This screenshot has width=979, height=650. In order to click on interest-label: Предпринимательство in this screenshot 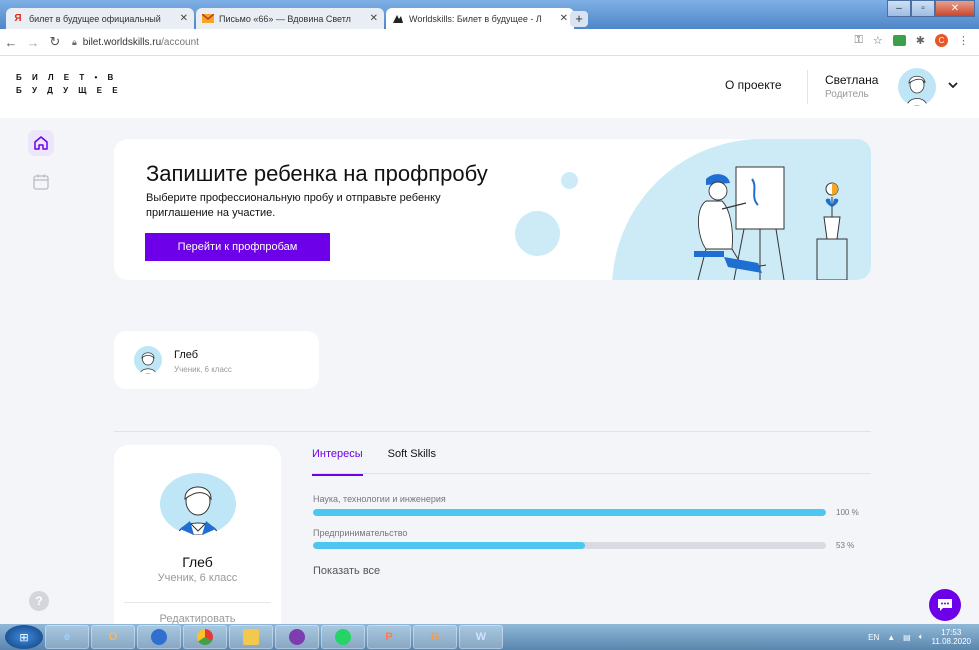, I will do `click(360, 533)`.